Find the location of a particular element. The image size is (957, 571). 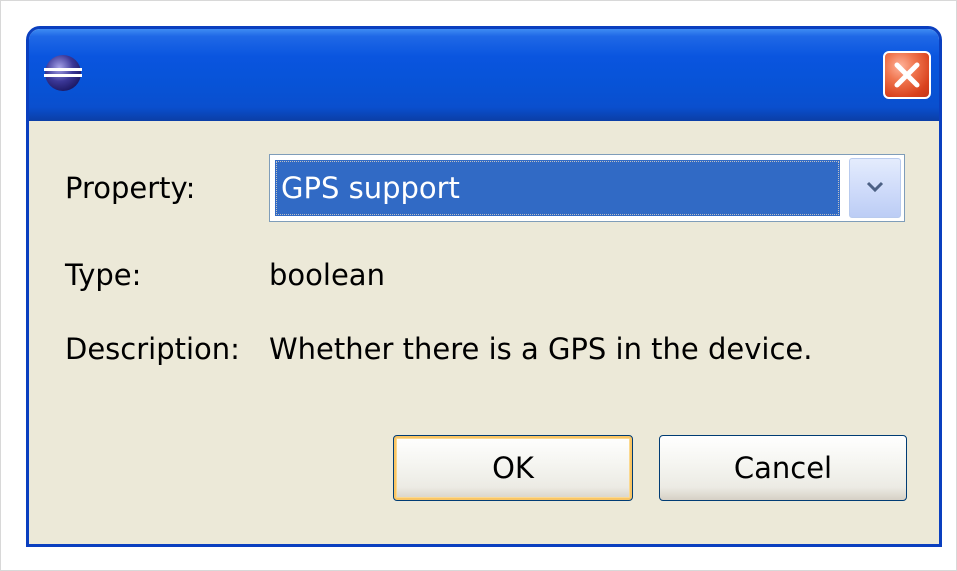

description-value: Whether there is a GPS in the device. is located at coordinates (541, 349).